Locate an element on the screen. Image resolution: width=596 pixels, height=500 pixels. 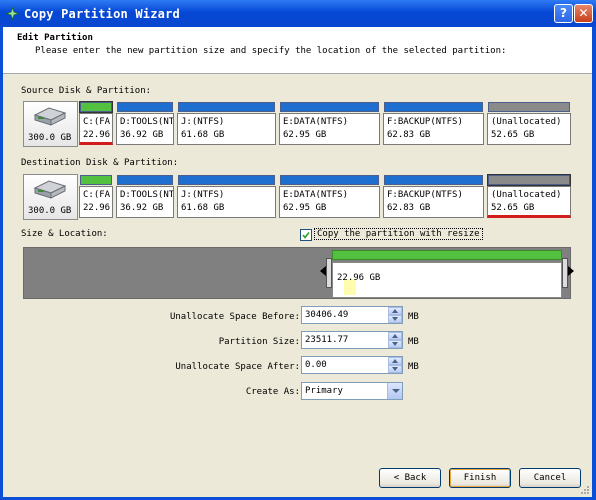
back-button: < Back is located at coordinates (410, 478).